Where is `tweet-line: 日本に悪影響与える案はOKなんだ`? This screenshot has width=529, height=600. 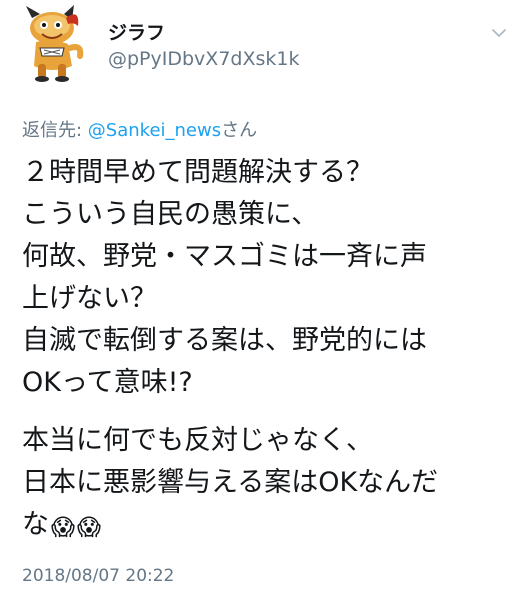 tweet-line: 日本に悪影響与える案はOKなんだ is located at coordinates (230, 482).